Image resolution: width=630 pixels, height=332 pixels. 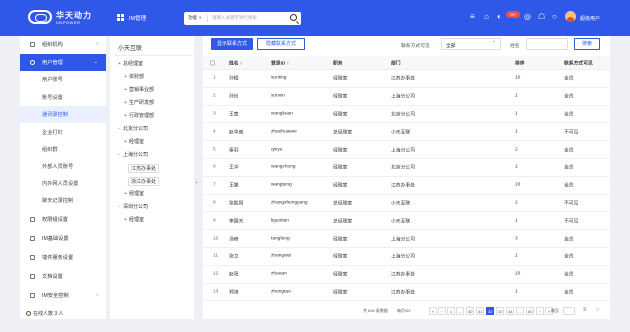 What do you see at coordinates (442, 311) in the screenshot?
I see `page-button: ‹` at bounding box center [442, 311].